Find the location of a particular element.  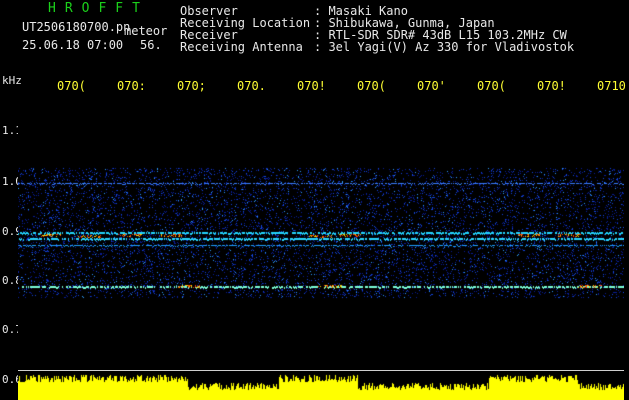

info-value-antenna: : 3el Yagi(V) Az 330 for Vladivostok is located at coordinates (444, 47).